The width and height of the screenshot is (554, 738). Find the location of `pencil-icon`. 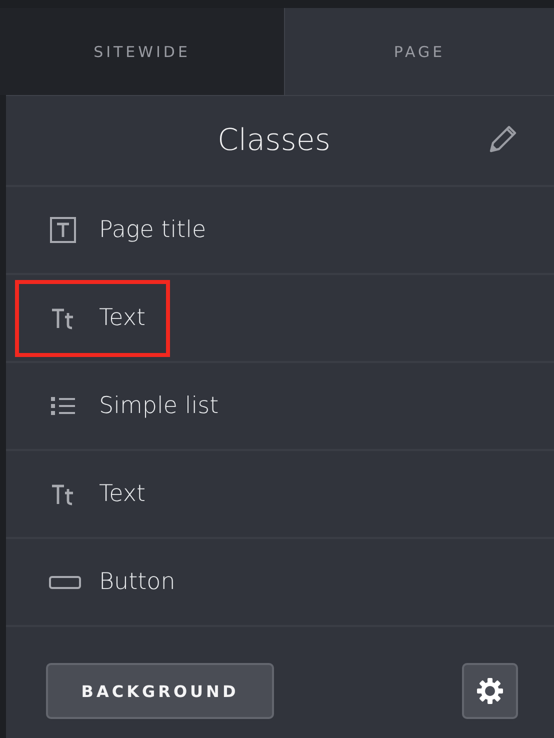

pencil-icon is located at coordinates (503, 139).